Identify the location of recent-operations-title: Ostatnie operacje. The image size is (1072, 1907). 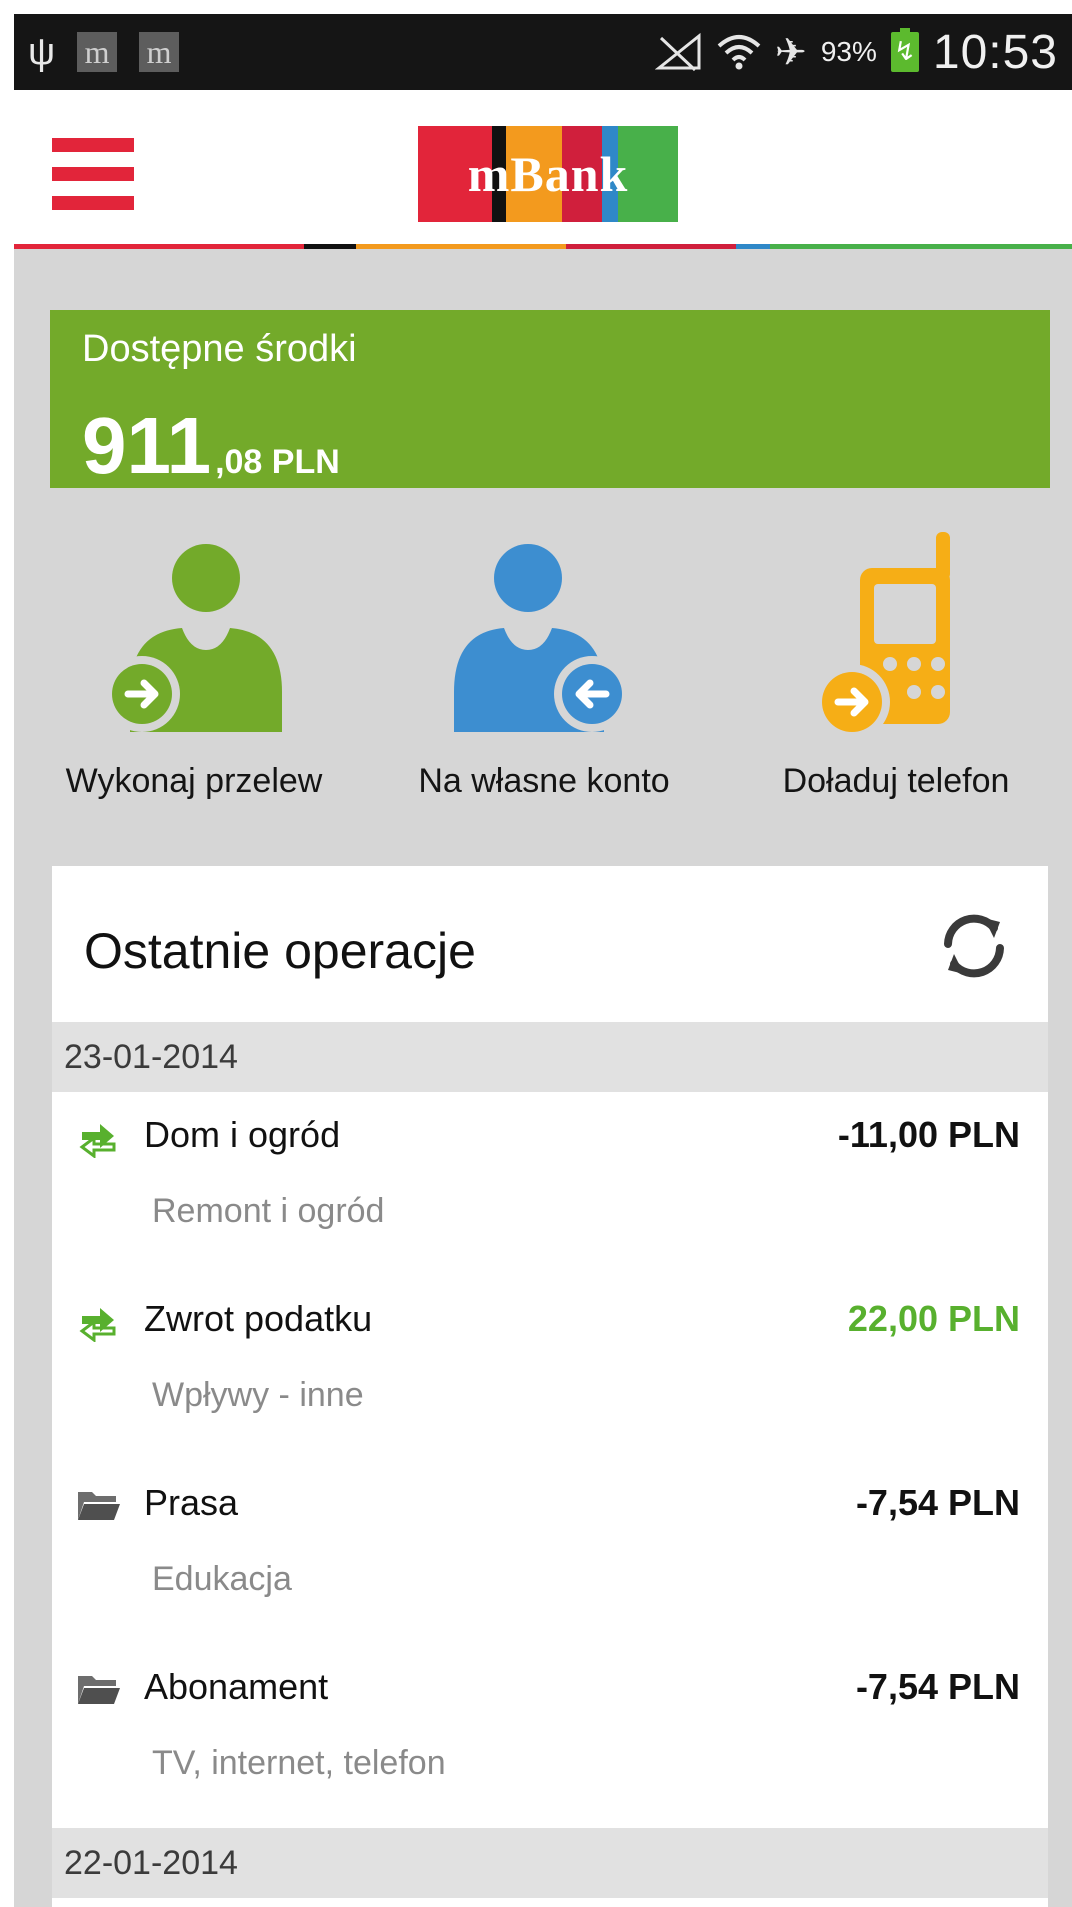
(280, 951).